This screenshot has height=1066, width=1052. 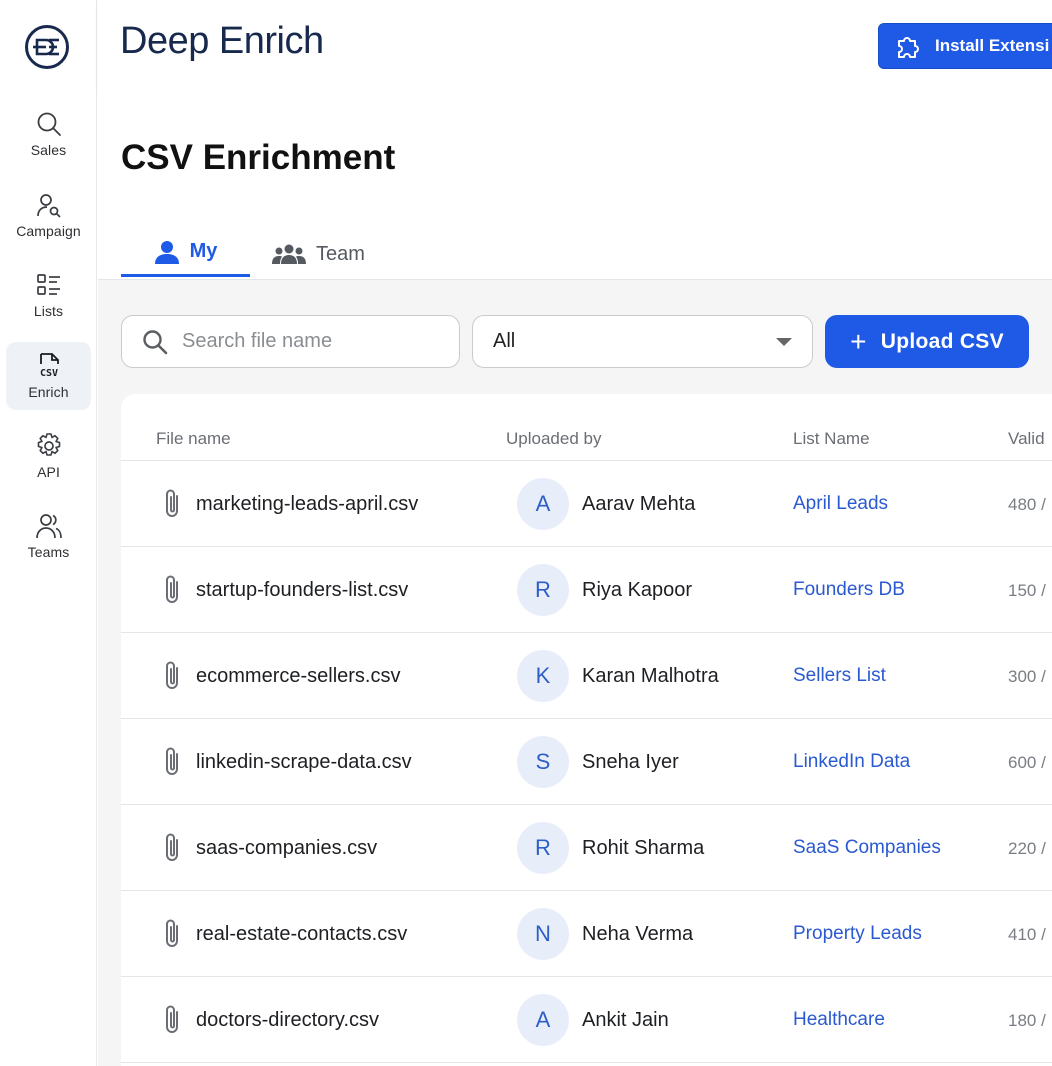 I want to click on plus-icon: +, so click(x=858, y=341).